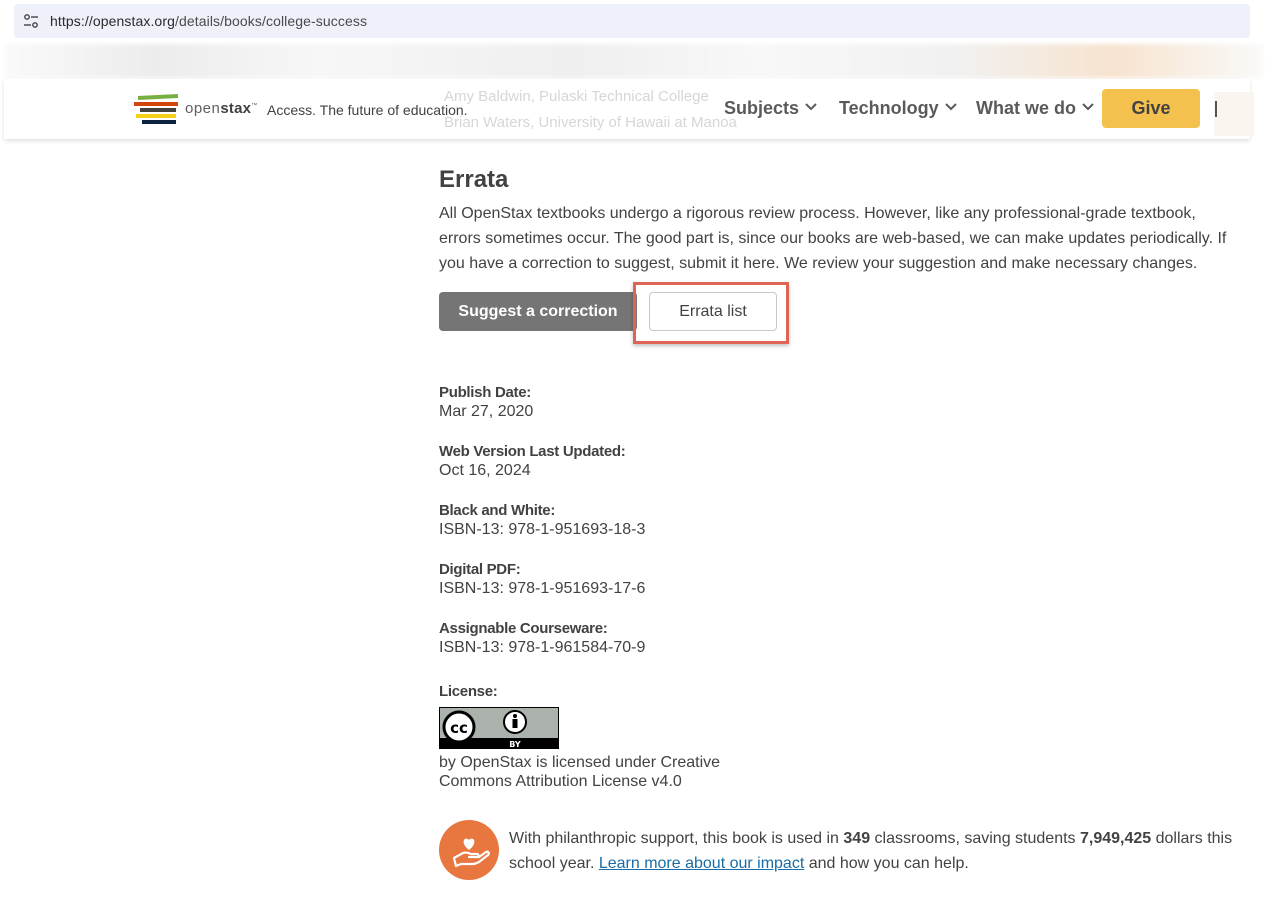 The height and width of the screenshot is (917, 1265). Describe the element at coordinates (576, 96) in the screenshot. I see `ghost-author-line-1: Amy Baldwin, Pulaski Technical College` at that location.